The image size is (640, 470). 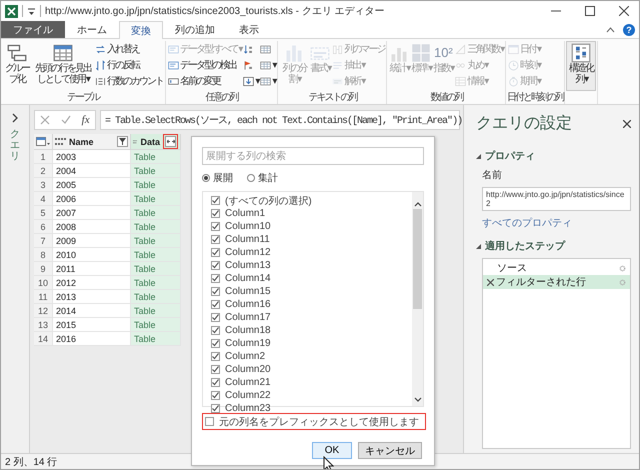 I want to click on ribbon-button: 構造化列 ▾, so click(x=581, y=66).